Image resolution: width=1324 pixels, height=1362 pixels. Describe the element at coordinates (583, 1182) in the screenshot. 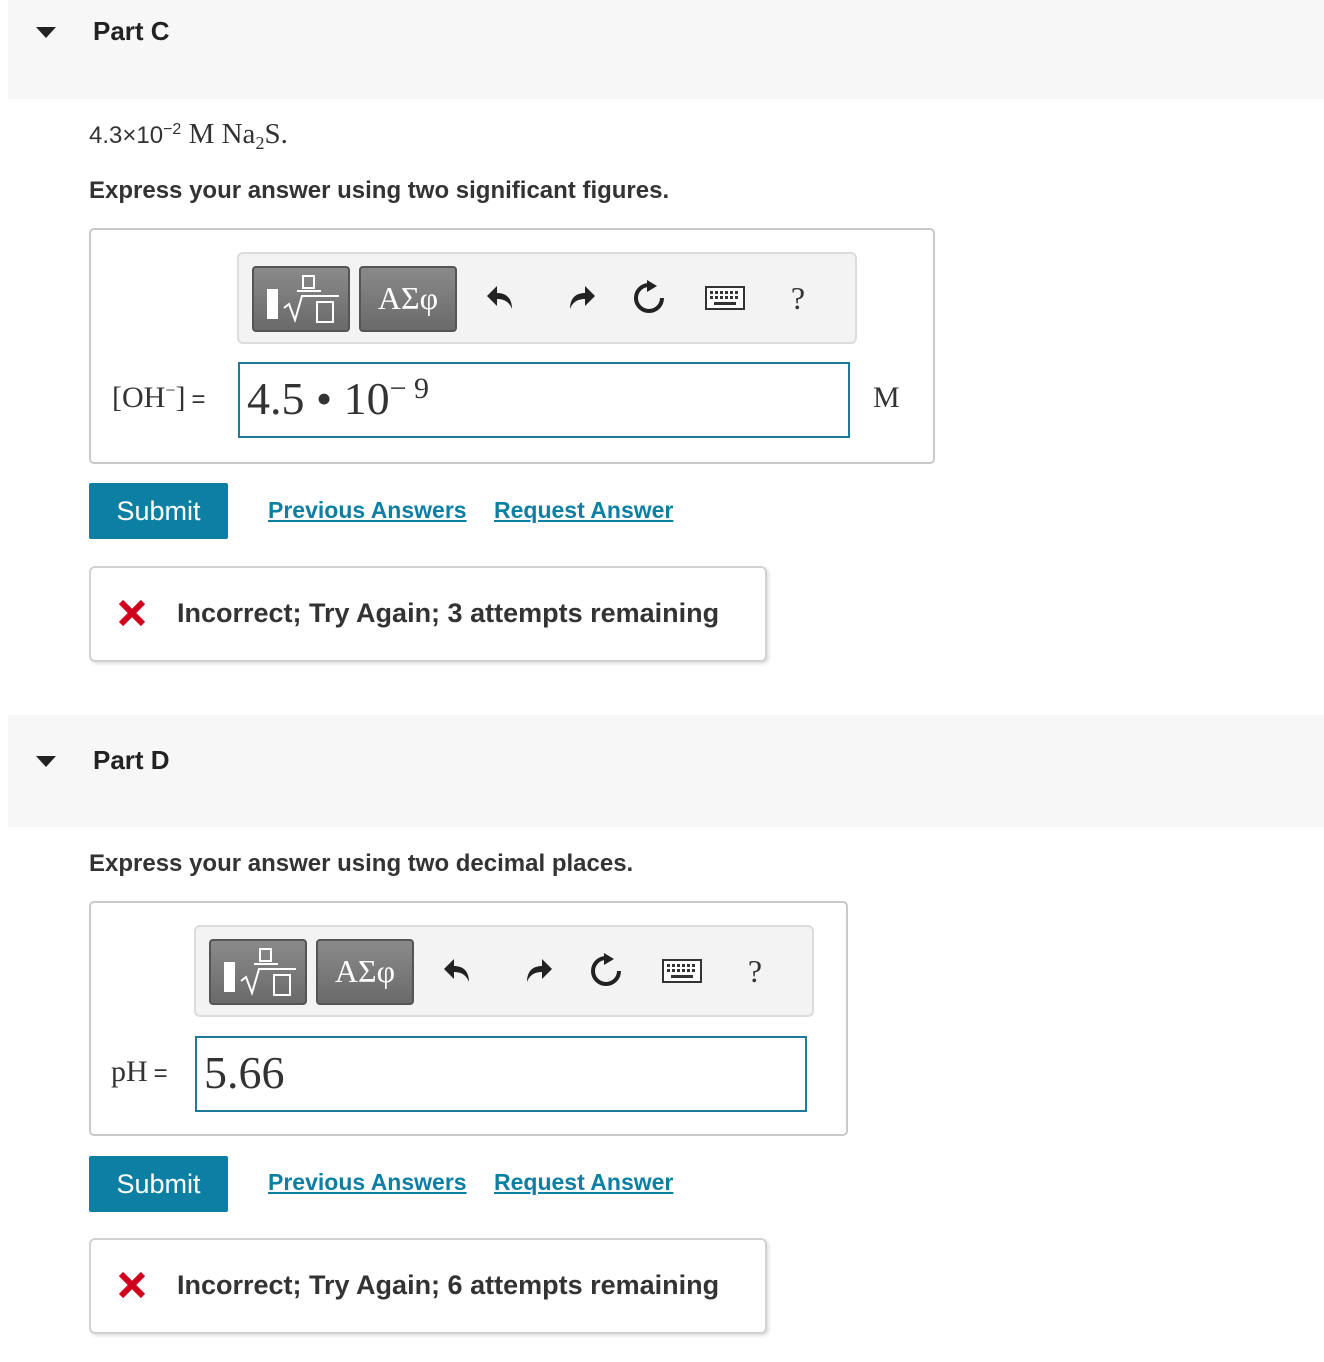

I see `part-d-request-answer-link: Request Answer` at that location.